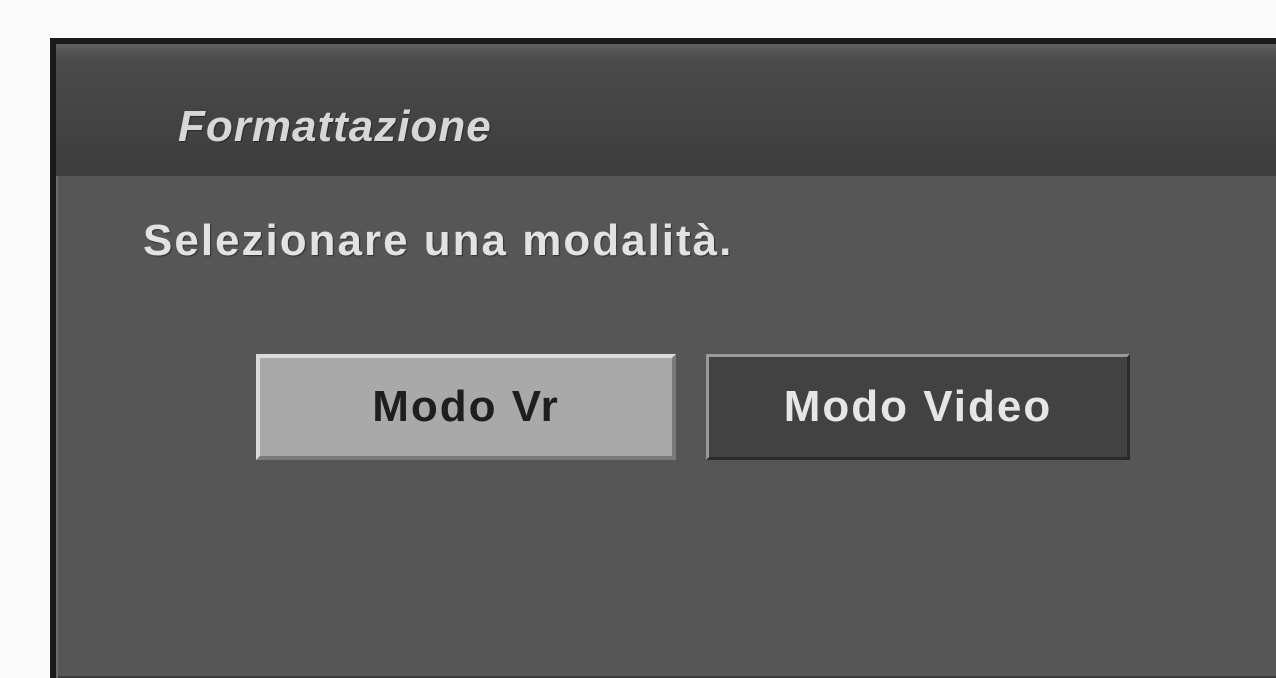 This screenshot has height=678, width=1276. What do you see at coordinates (335, 126) in the screenshot?
I see `dialog-title: Formattazione` at bounding box center [335, 126].